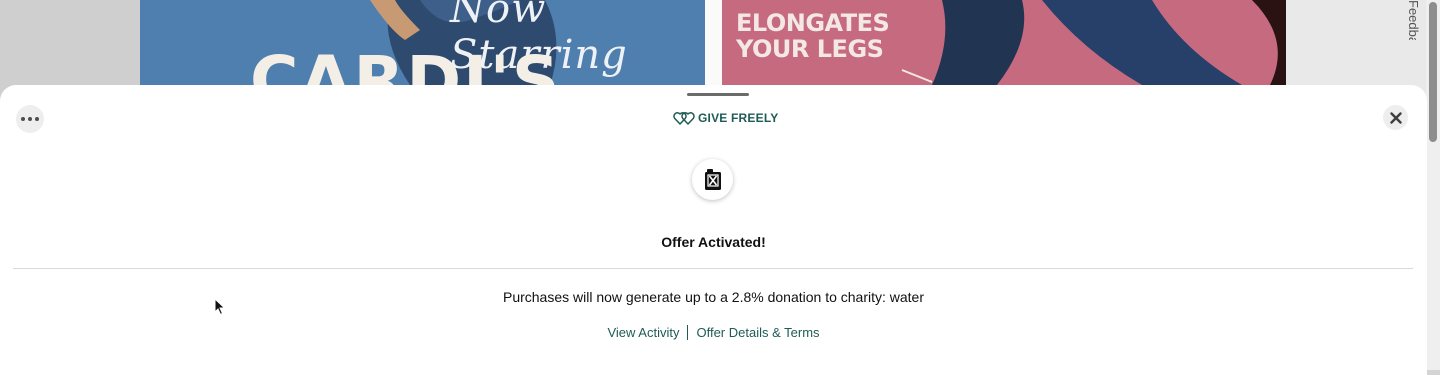  I want to click on more-horizontal-icon, so click(23, 119).